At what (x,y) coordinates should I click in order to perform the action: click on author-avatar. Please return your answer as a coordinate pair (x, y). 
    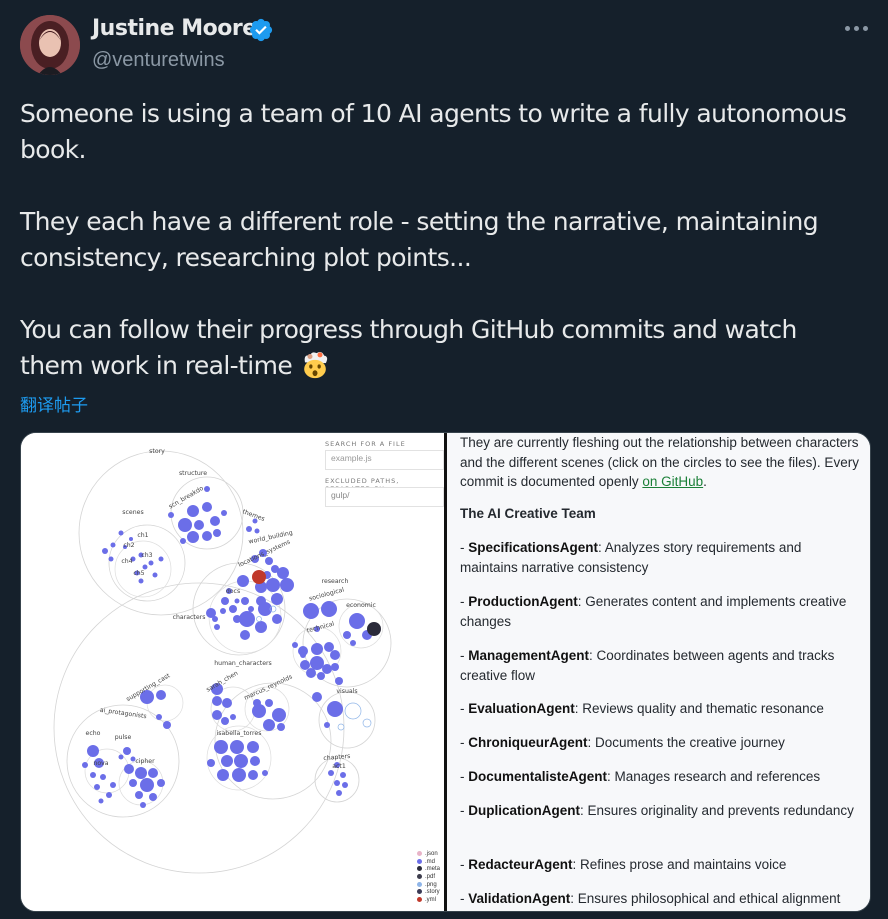
    Looking at the image, I should click on (50, 45).